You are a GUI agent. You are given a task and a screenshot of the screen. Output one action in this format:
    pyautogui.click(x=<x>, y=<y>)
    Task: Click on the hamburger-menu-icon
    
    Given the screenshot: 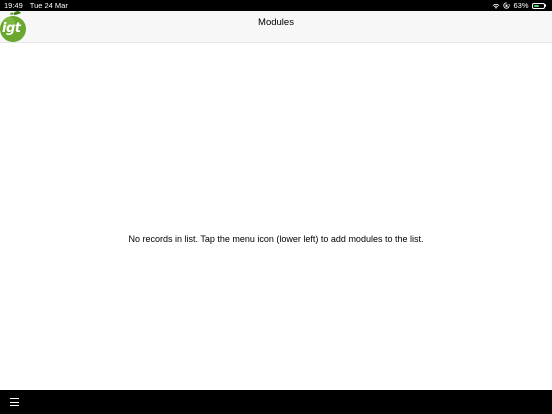 What is the action you would take?
    pyautogui.click(x=14, y=402)
    